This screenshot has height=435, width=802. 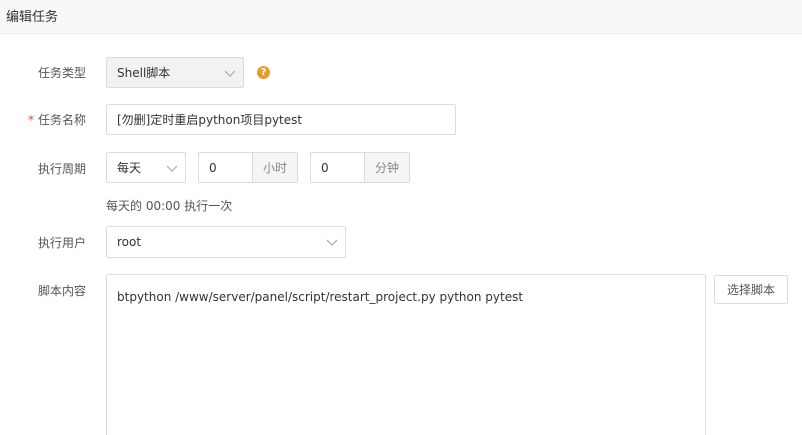 I want to click on task-name-label: * 任务名称, so click(x=46, y=120).